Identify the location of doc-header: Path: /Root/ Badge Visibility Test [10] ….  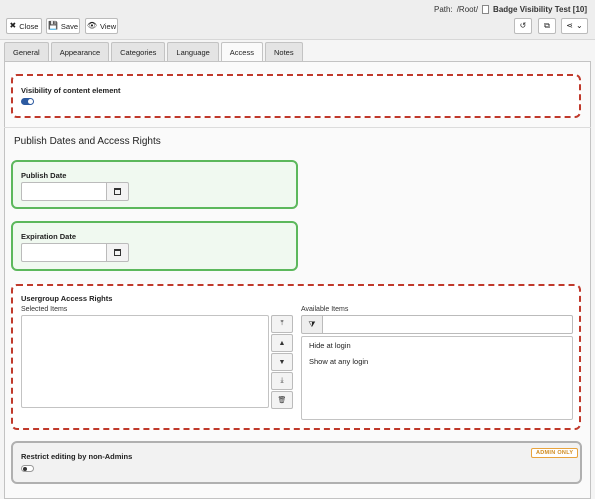
(297, 20).